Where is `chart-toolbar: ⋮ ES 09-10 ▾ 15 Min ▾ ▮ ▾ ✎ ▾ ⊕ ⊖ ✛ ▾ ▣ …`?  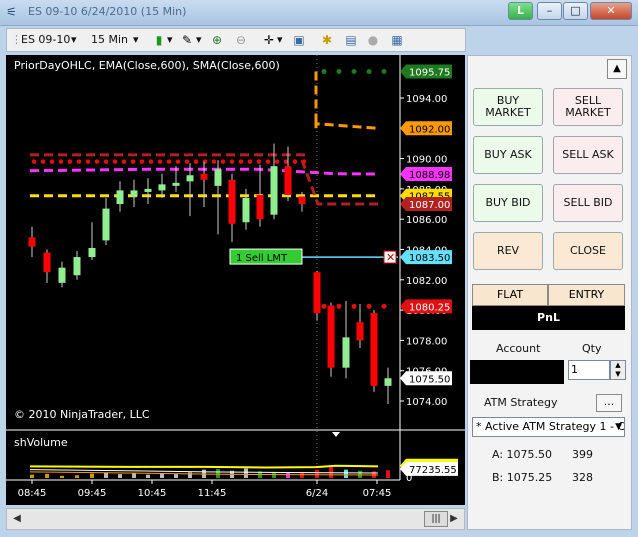 chart-toolbar: ⋮ ES 09-10 ▾ 15 Min ▾ ▮ ▾ ✎ ▾ ⊕ ⊖ ✛ ▾ ▣ … is located at coordinates (236, 40).